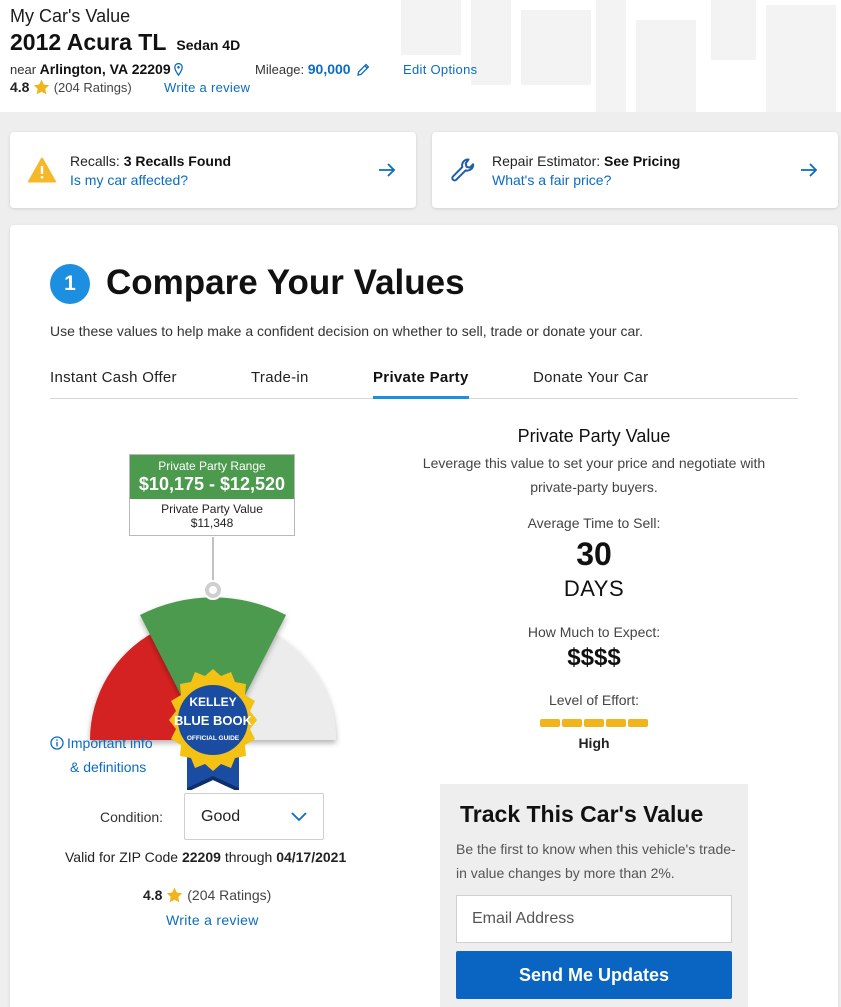 This screenshot has height=1007, width=841. What do you see at coordinates (463, 170) in the screenshot?
I see `wrench-icon` at bounding box center [463, 170].